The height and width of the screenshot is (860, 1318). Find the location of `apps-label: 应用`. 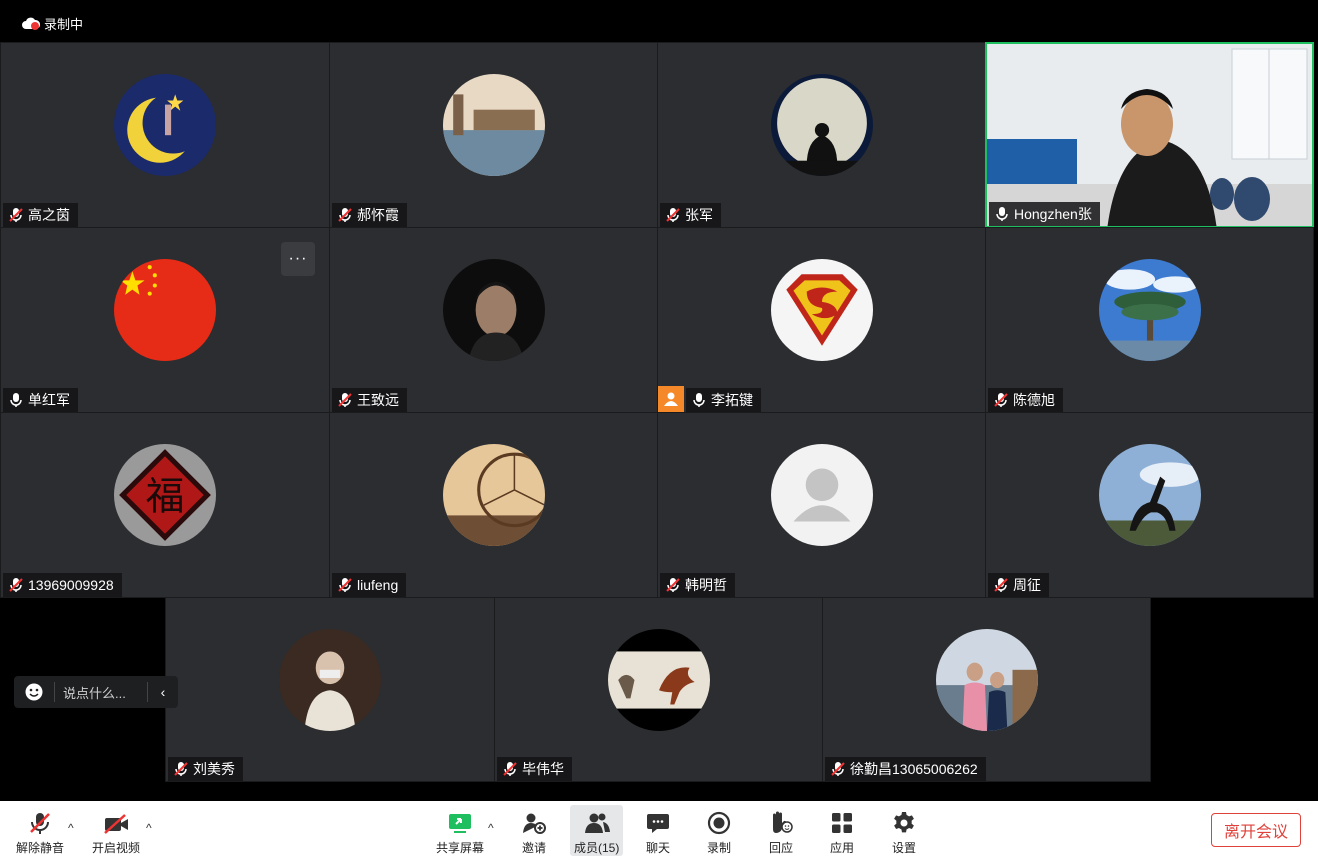

apps-label: 应用 is located at coordinates (842, 848).